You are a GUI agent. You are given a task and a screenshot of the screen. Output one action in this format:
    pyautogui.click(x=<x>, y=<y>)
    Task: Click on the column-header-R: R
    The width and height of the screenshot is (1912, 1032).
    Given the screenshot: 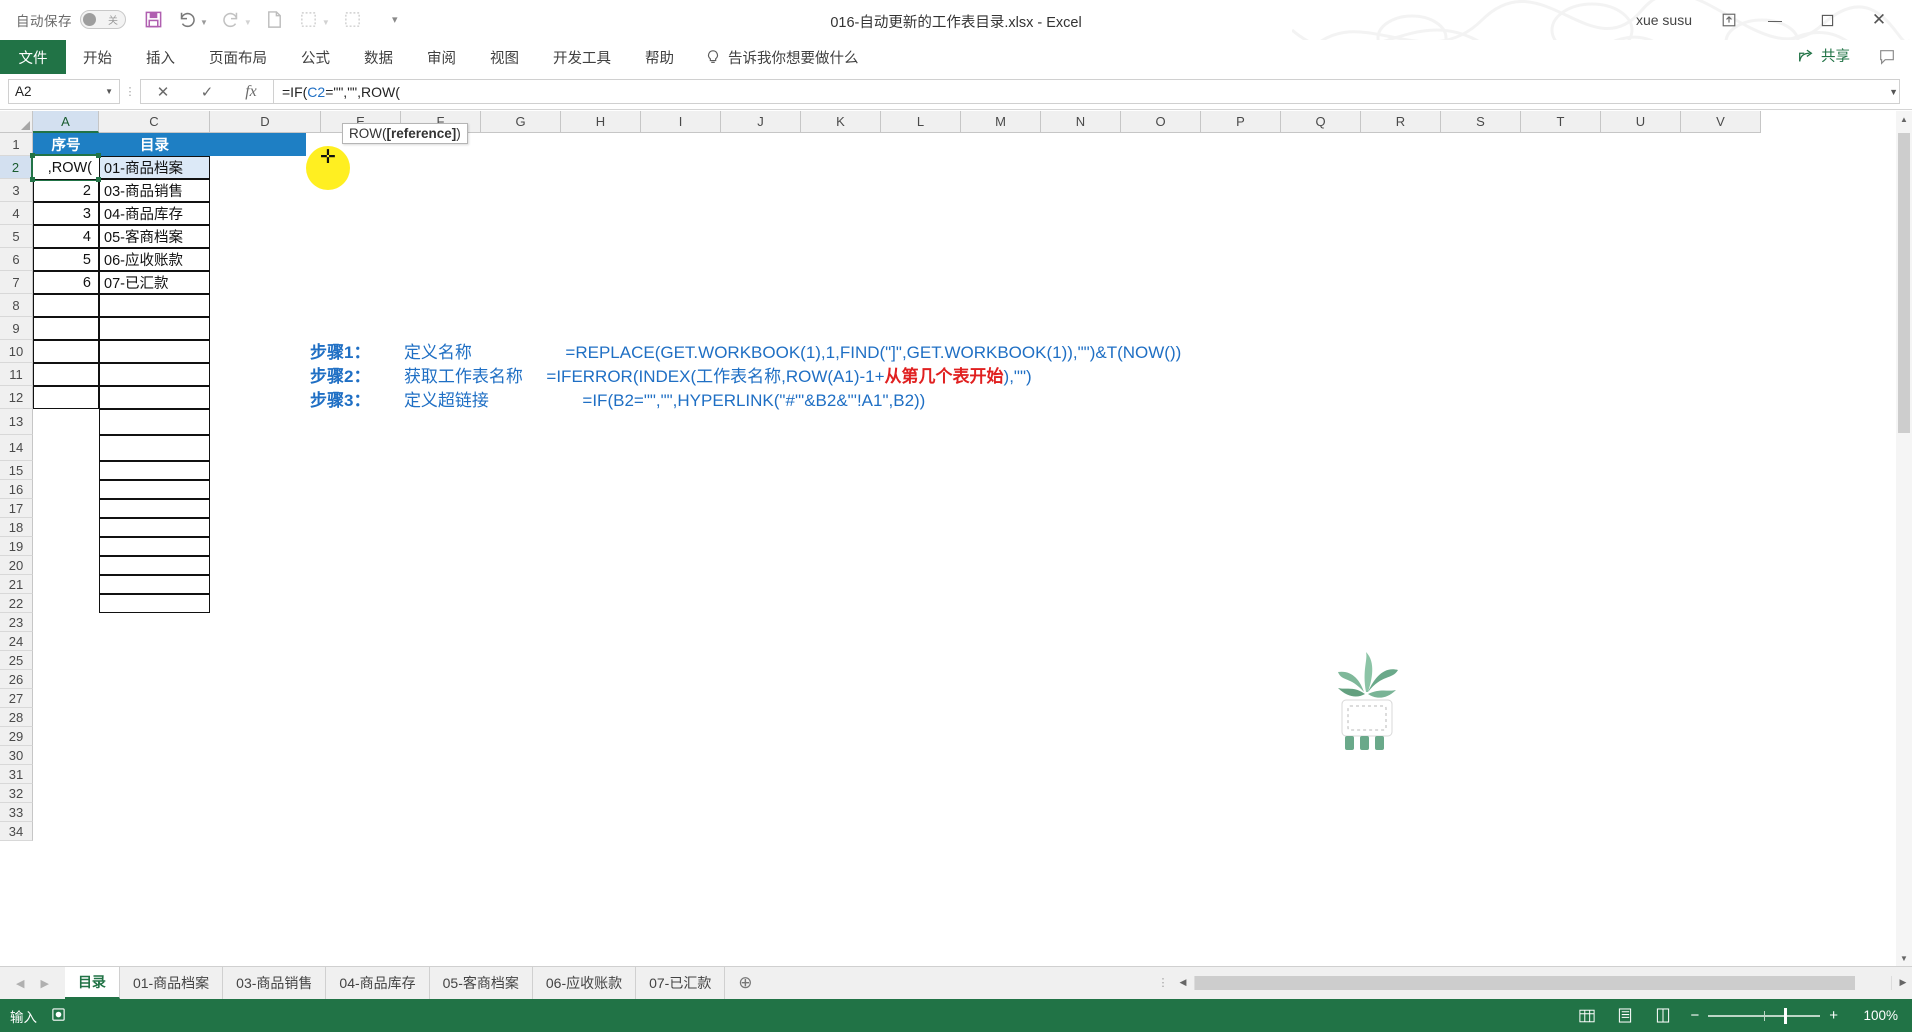 What is the action you would take?
    pyautogui.click(x=1401, y=122)
    